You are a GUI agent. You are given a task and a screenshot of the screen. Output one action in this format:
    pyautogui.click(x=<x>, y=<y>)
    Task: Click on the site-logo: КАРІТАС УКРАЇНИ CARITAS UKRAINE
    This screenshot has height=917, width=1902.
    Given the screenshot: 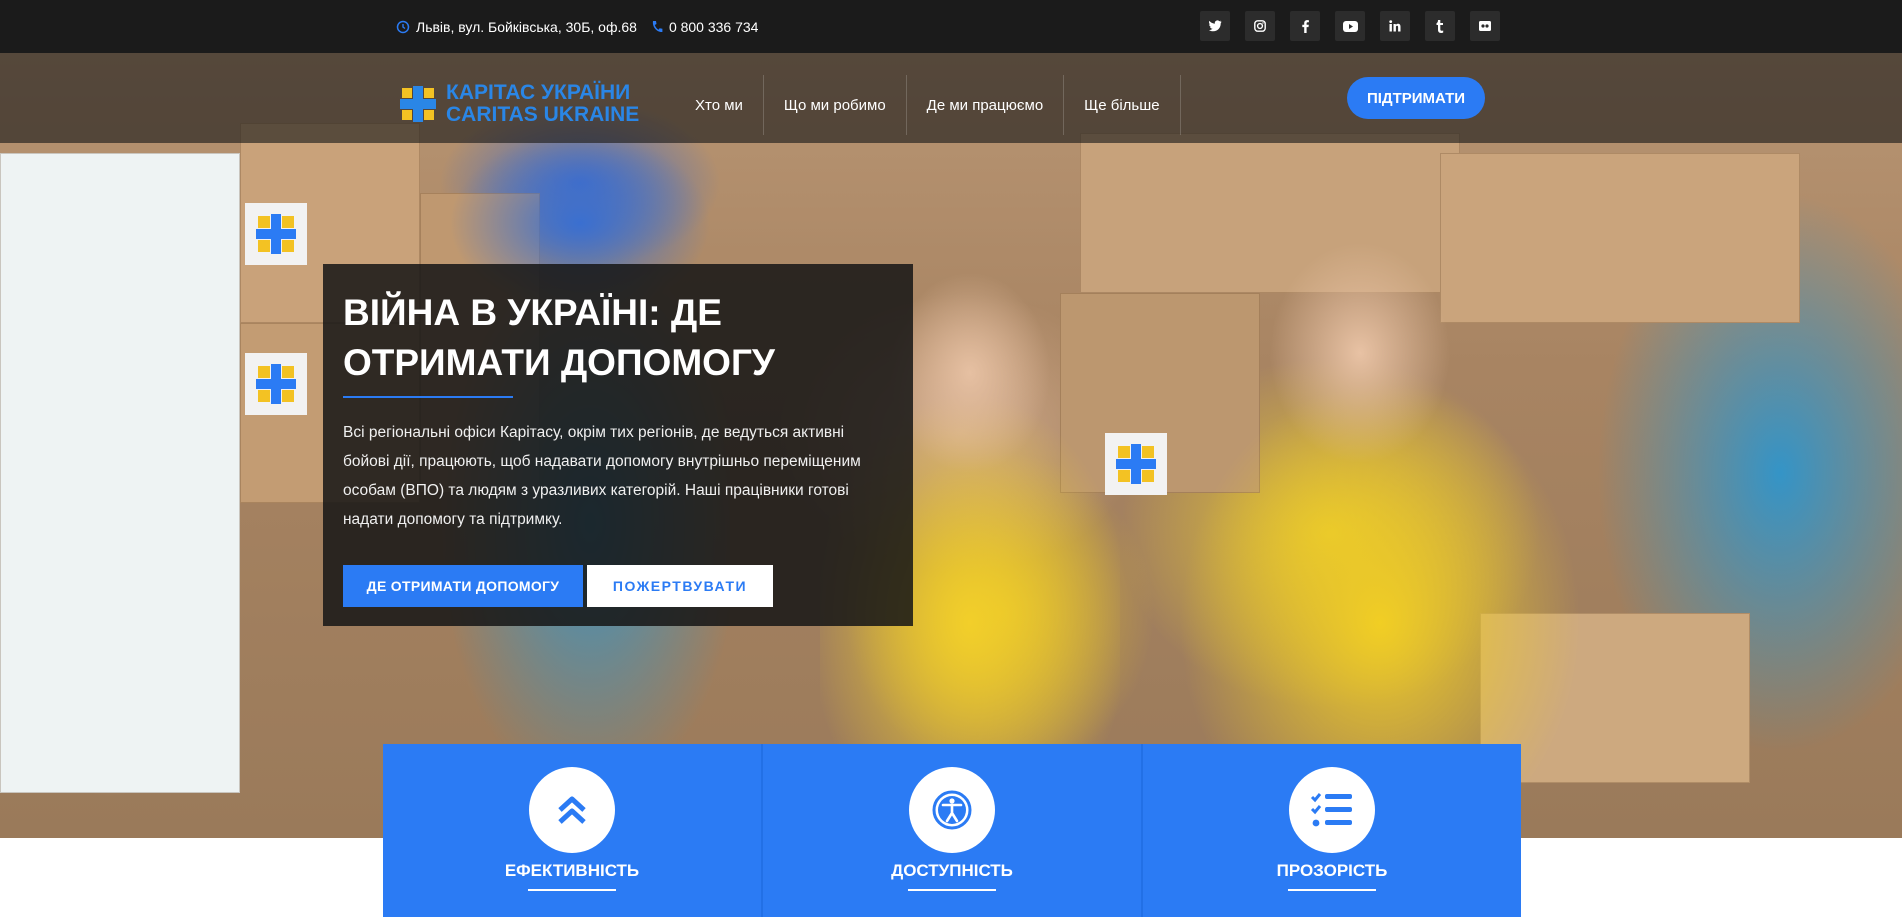 What is the action you would take?
    pyautogui.click(x=518, y=104)
    